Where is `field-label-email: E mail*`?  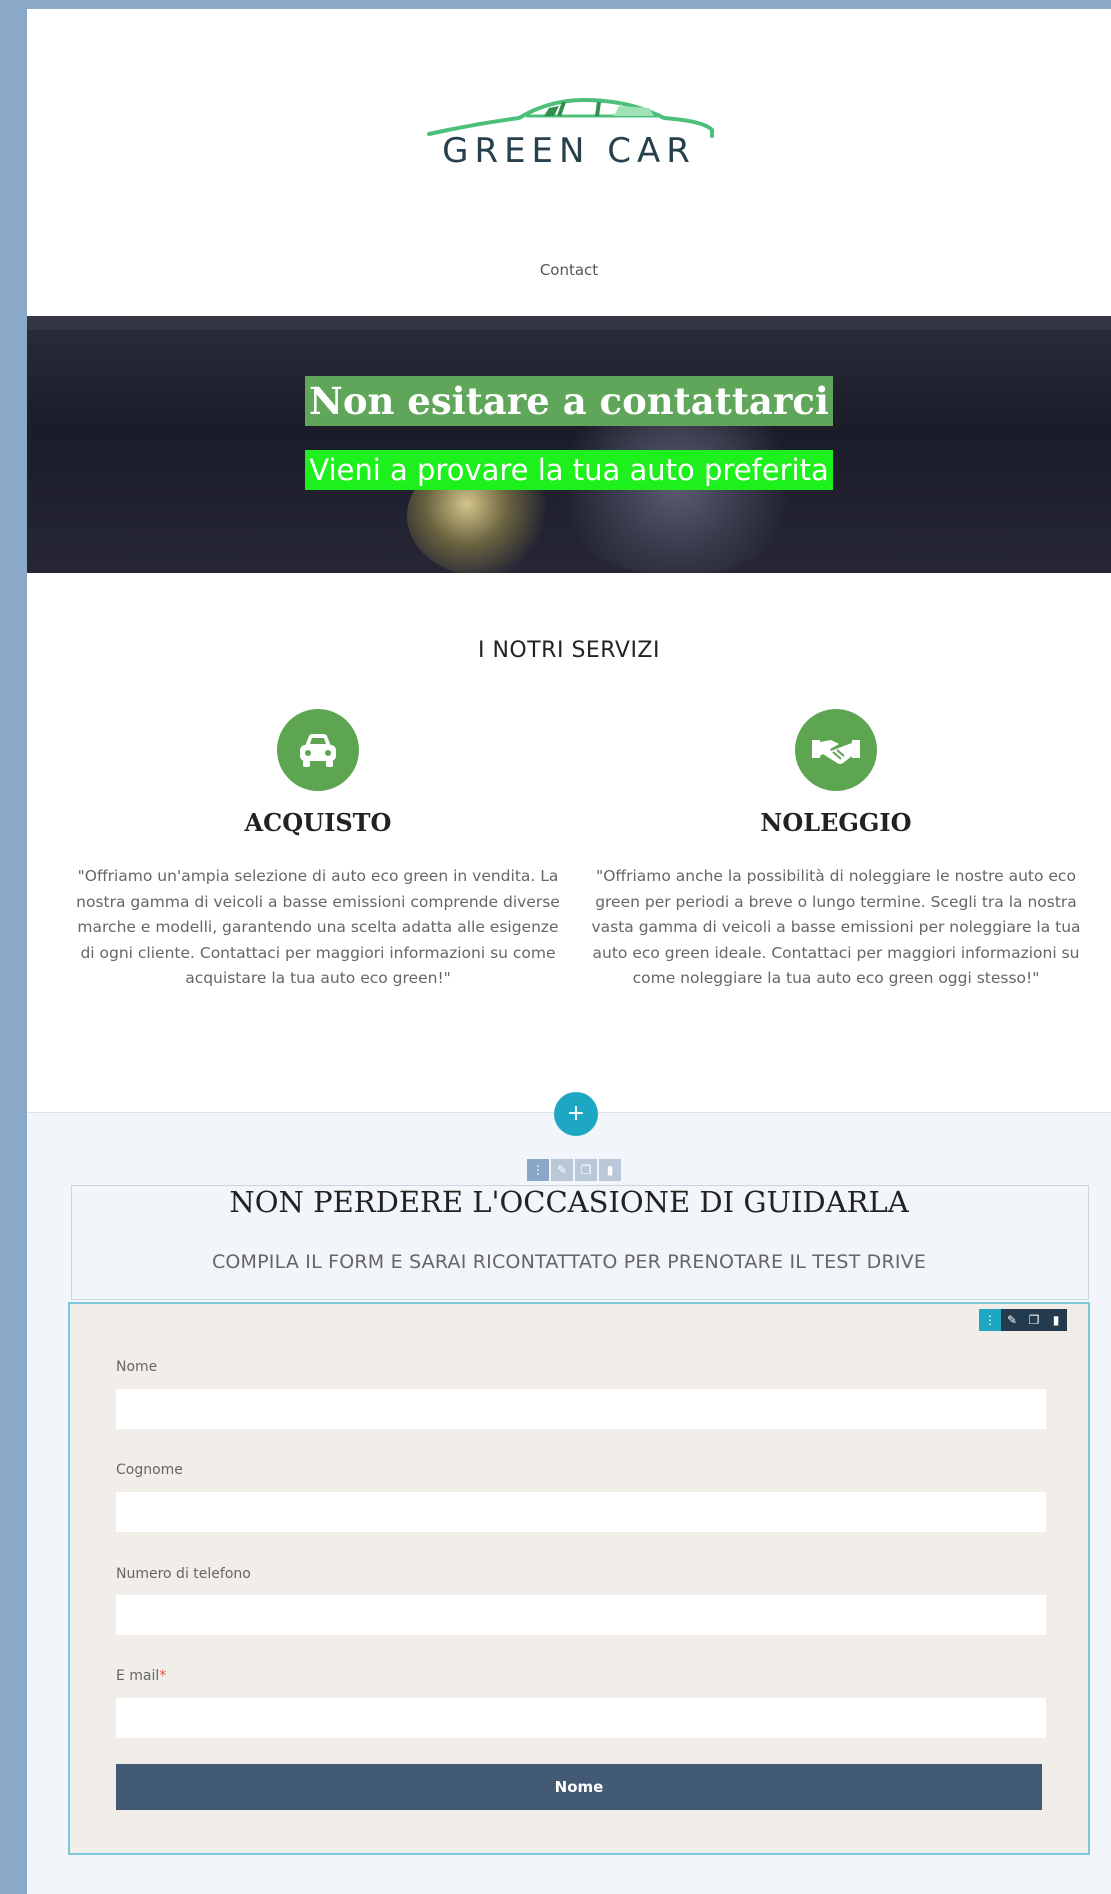 field-label-email: E mail* is located at coordinates (141, 1676).